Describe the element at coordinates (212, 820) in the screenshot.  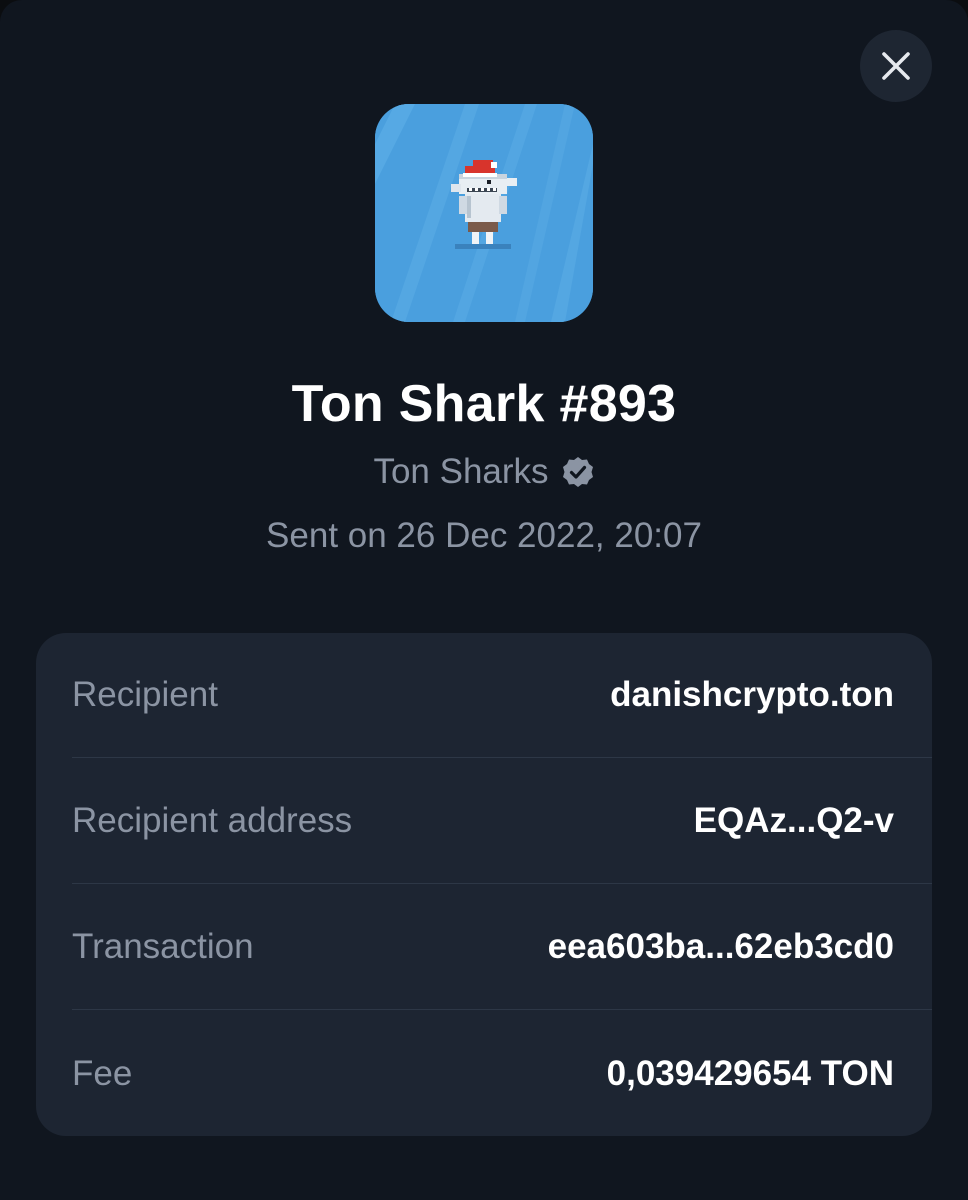
I see `detail-label: Recipient address` at that location.